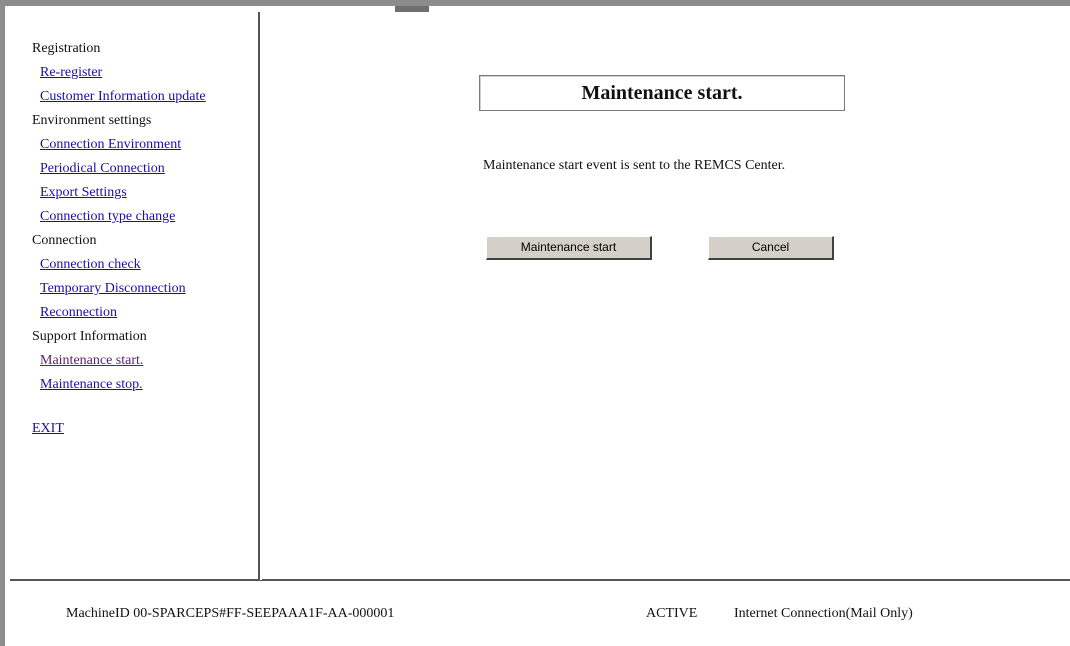 This screenshot has height=646, width=1070. What do you see at coordinates (149, 145) in the screenshot?
I see `sidebar-link-connection-environment: Connection Environment` at bounding box center [149, 145].